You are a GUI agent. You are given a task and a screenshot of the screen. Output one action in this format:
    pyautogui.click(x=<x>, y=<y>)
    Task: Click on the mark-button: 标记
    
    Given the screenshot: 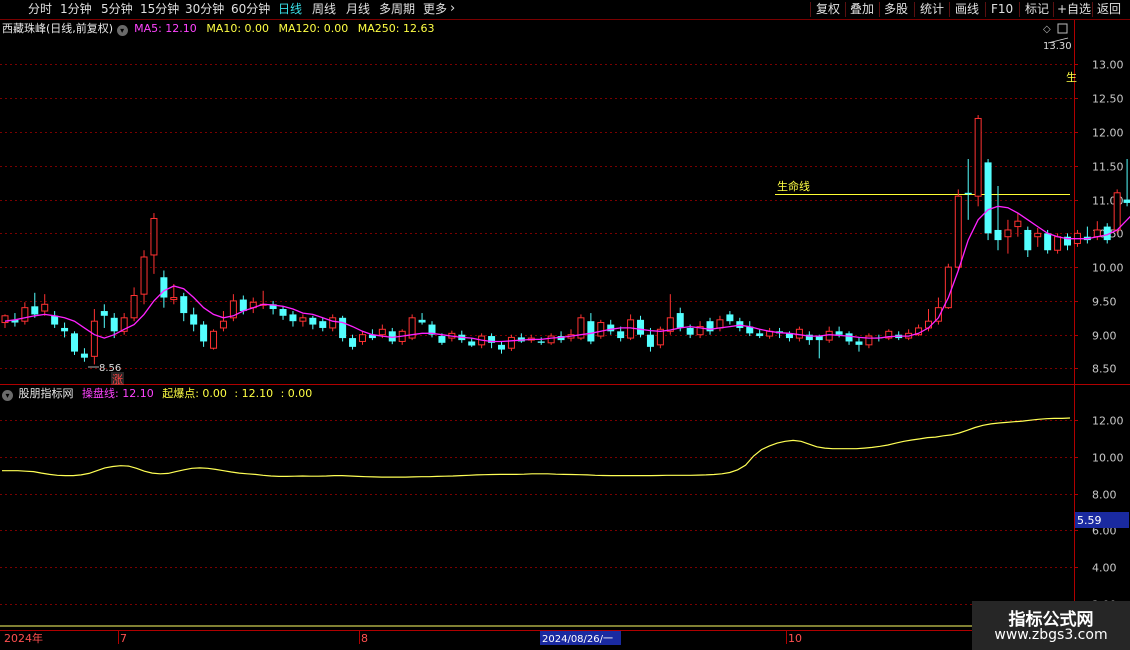 What is the action you would take?
    pyautogui.click(x=1037, y=9)
    